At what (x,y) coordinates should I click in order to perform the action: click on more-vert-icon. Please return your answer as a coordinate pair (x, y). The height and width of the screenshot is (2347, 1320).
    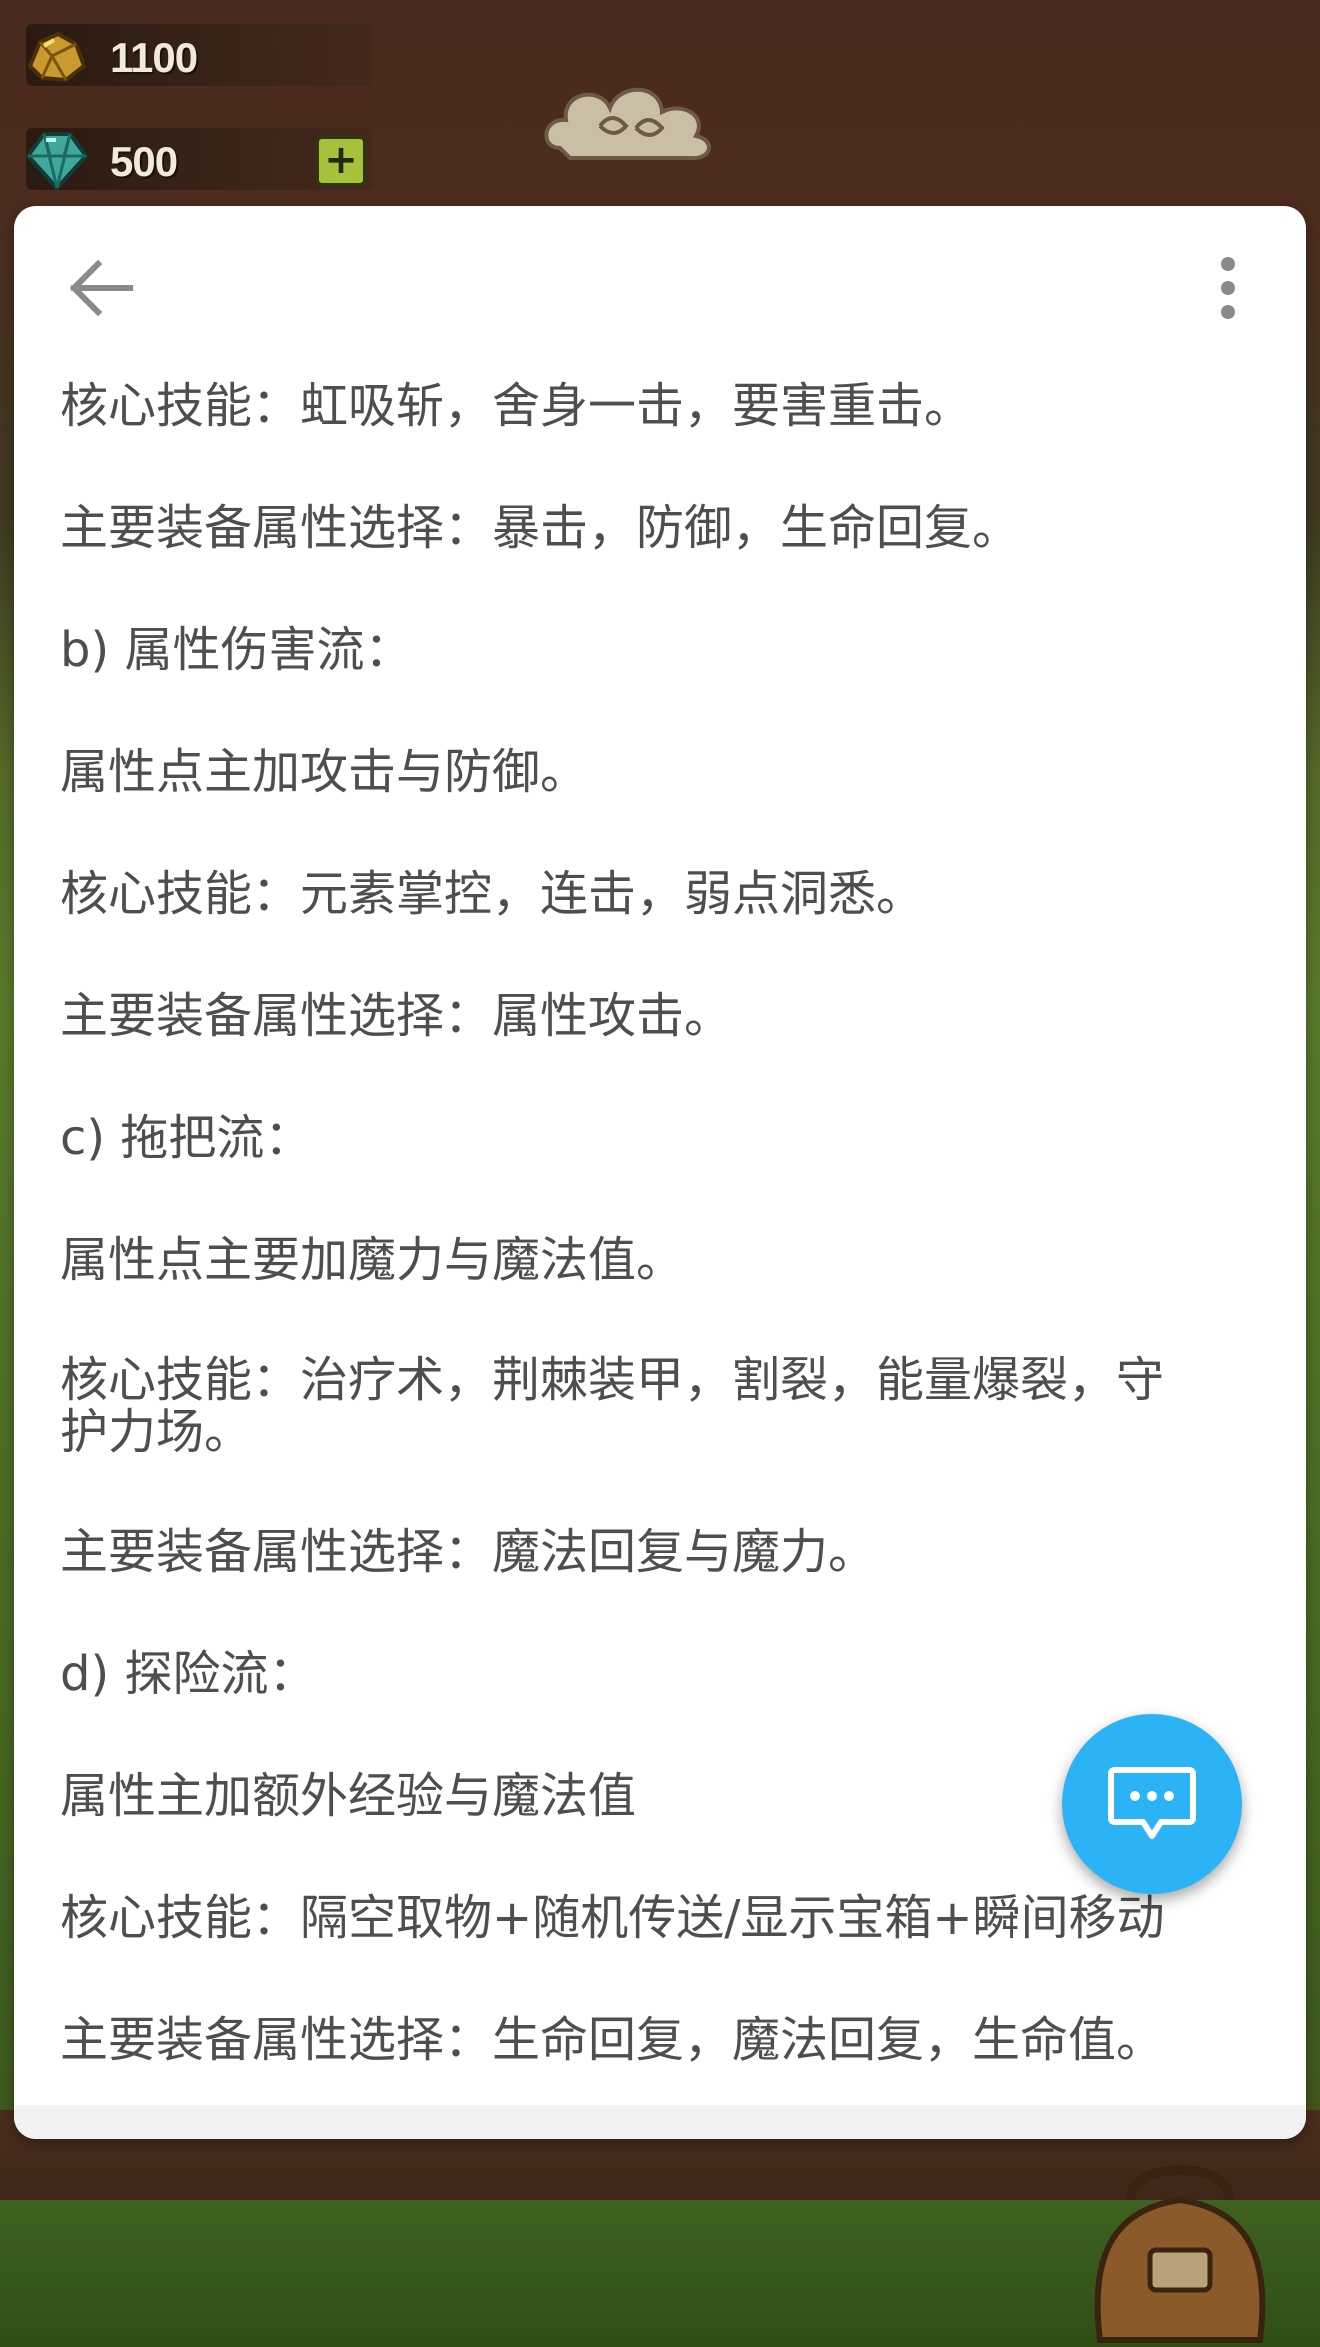
    Looking at the image, I should click on (1228, 288).